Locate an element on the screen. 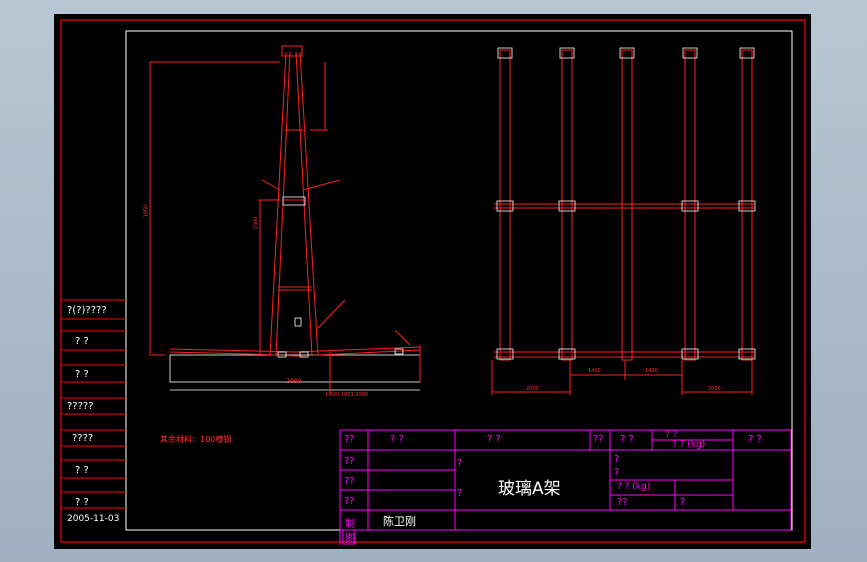 The height and width of the screenshot is (562, 867). front-dim-4: 2000 is located at coordinates (714, 389).